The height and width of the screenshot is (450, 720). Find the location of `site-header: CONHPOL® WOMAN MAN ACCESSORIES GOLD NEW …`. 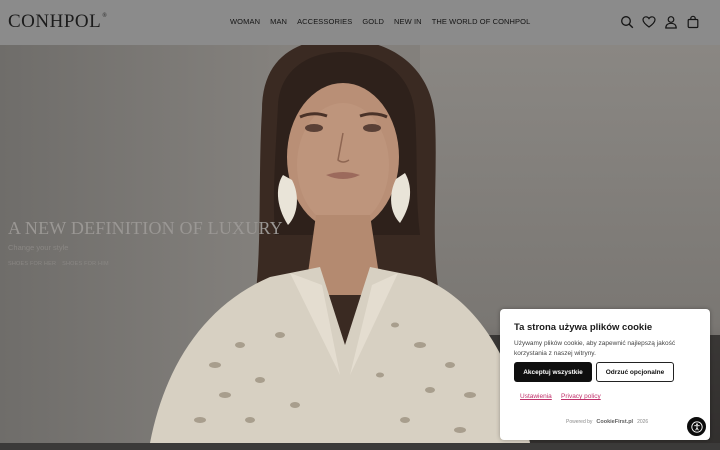

site-header: CONHPOL® WOMAN MAN ACCESSORIES GOLD NEW … is located at coordinates (360, 22).